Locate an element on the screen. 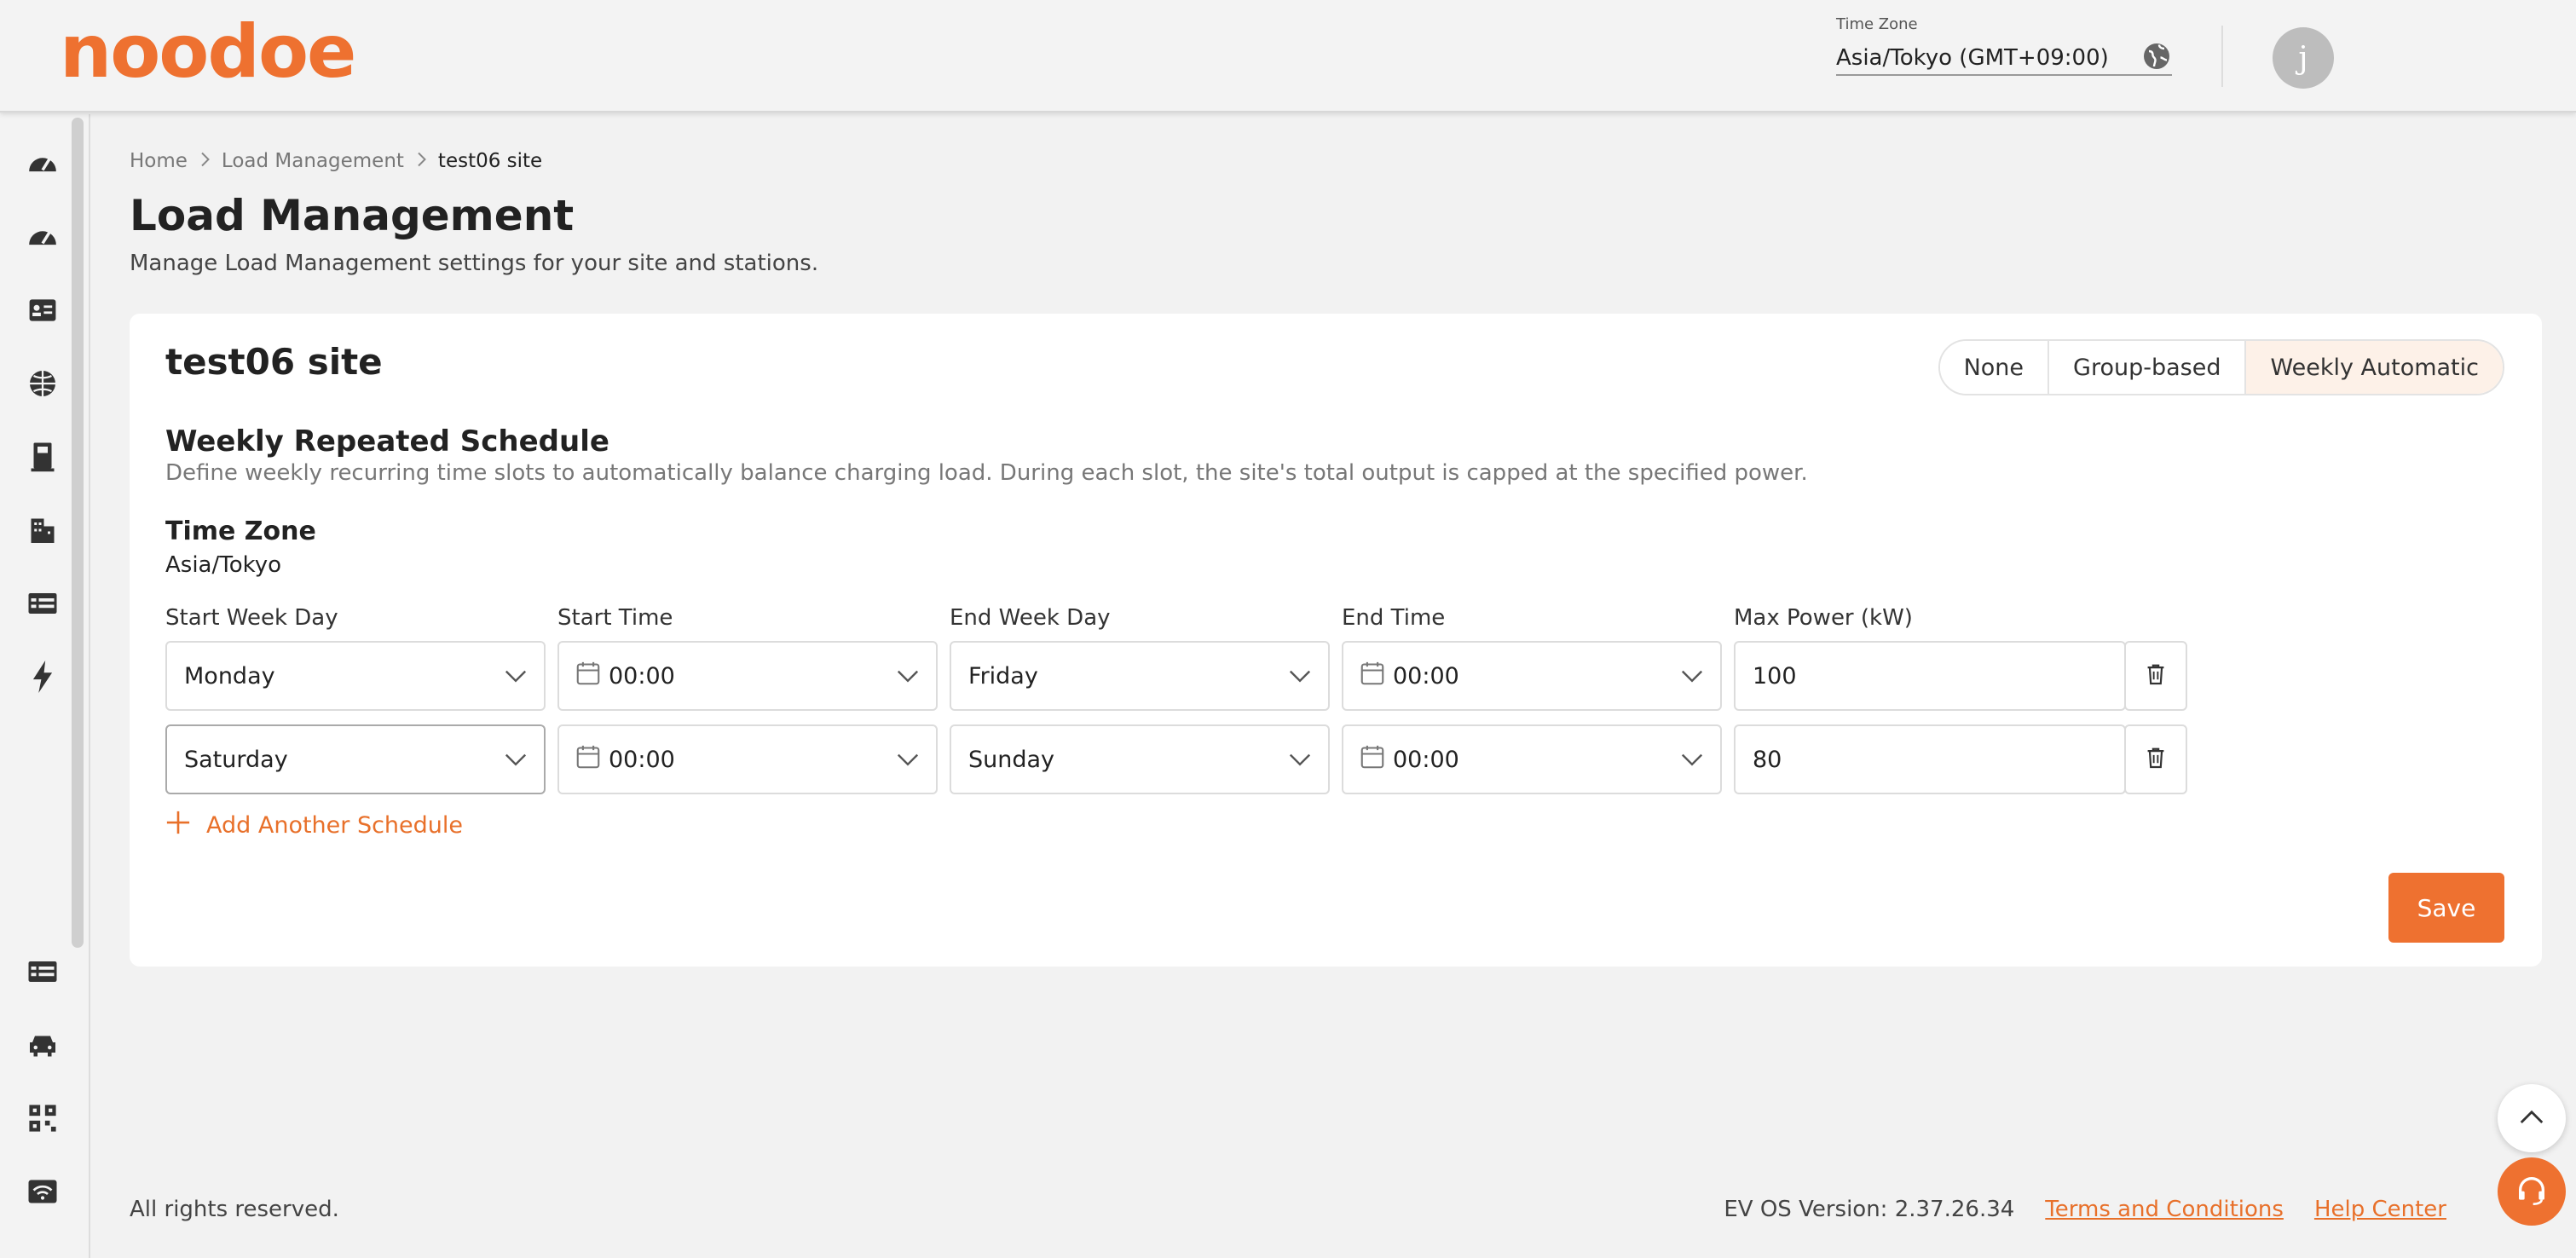  mode-group-based-button: Group-based is located at coordinates (2148, 368).